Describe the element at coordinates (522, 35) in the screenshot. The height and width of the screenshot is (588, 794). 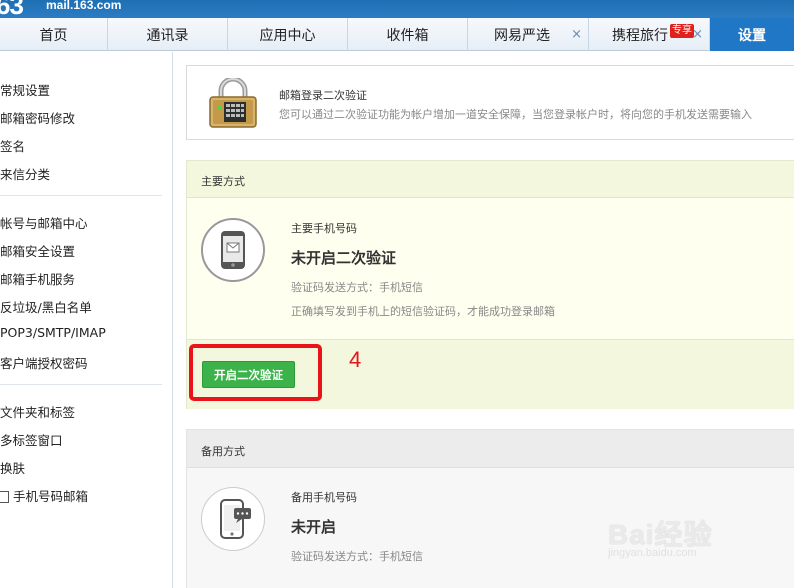
I see `tab-label: 网易严选` at that location.